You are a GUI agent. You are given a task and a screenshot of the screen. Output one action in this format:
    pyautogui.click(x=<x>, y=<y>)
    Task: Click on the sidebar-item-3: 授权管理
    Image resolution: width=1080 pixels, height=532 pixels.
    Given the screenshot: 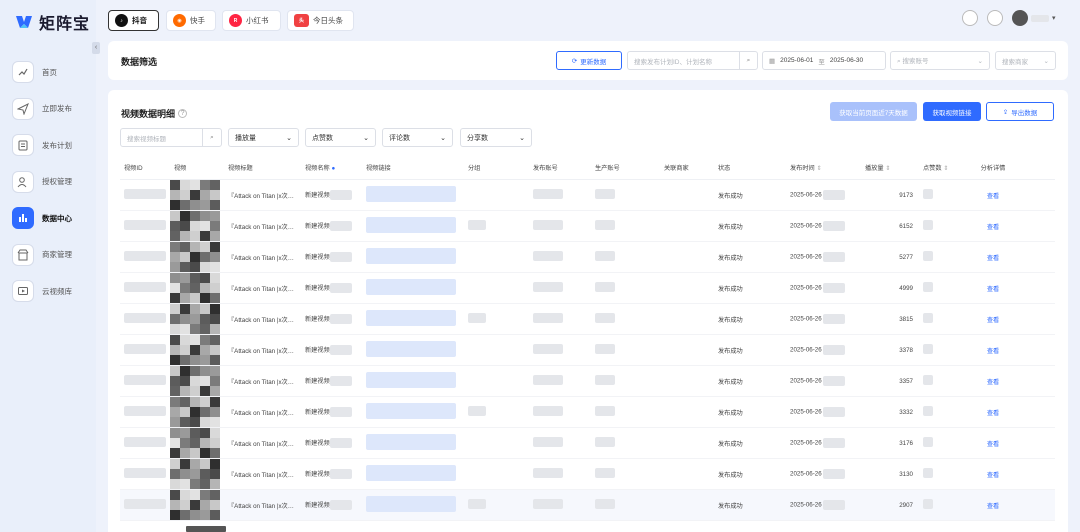 What is the action you would take?
    pyautogui.click(x=52, y=182)
    